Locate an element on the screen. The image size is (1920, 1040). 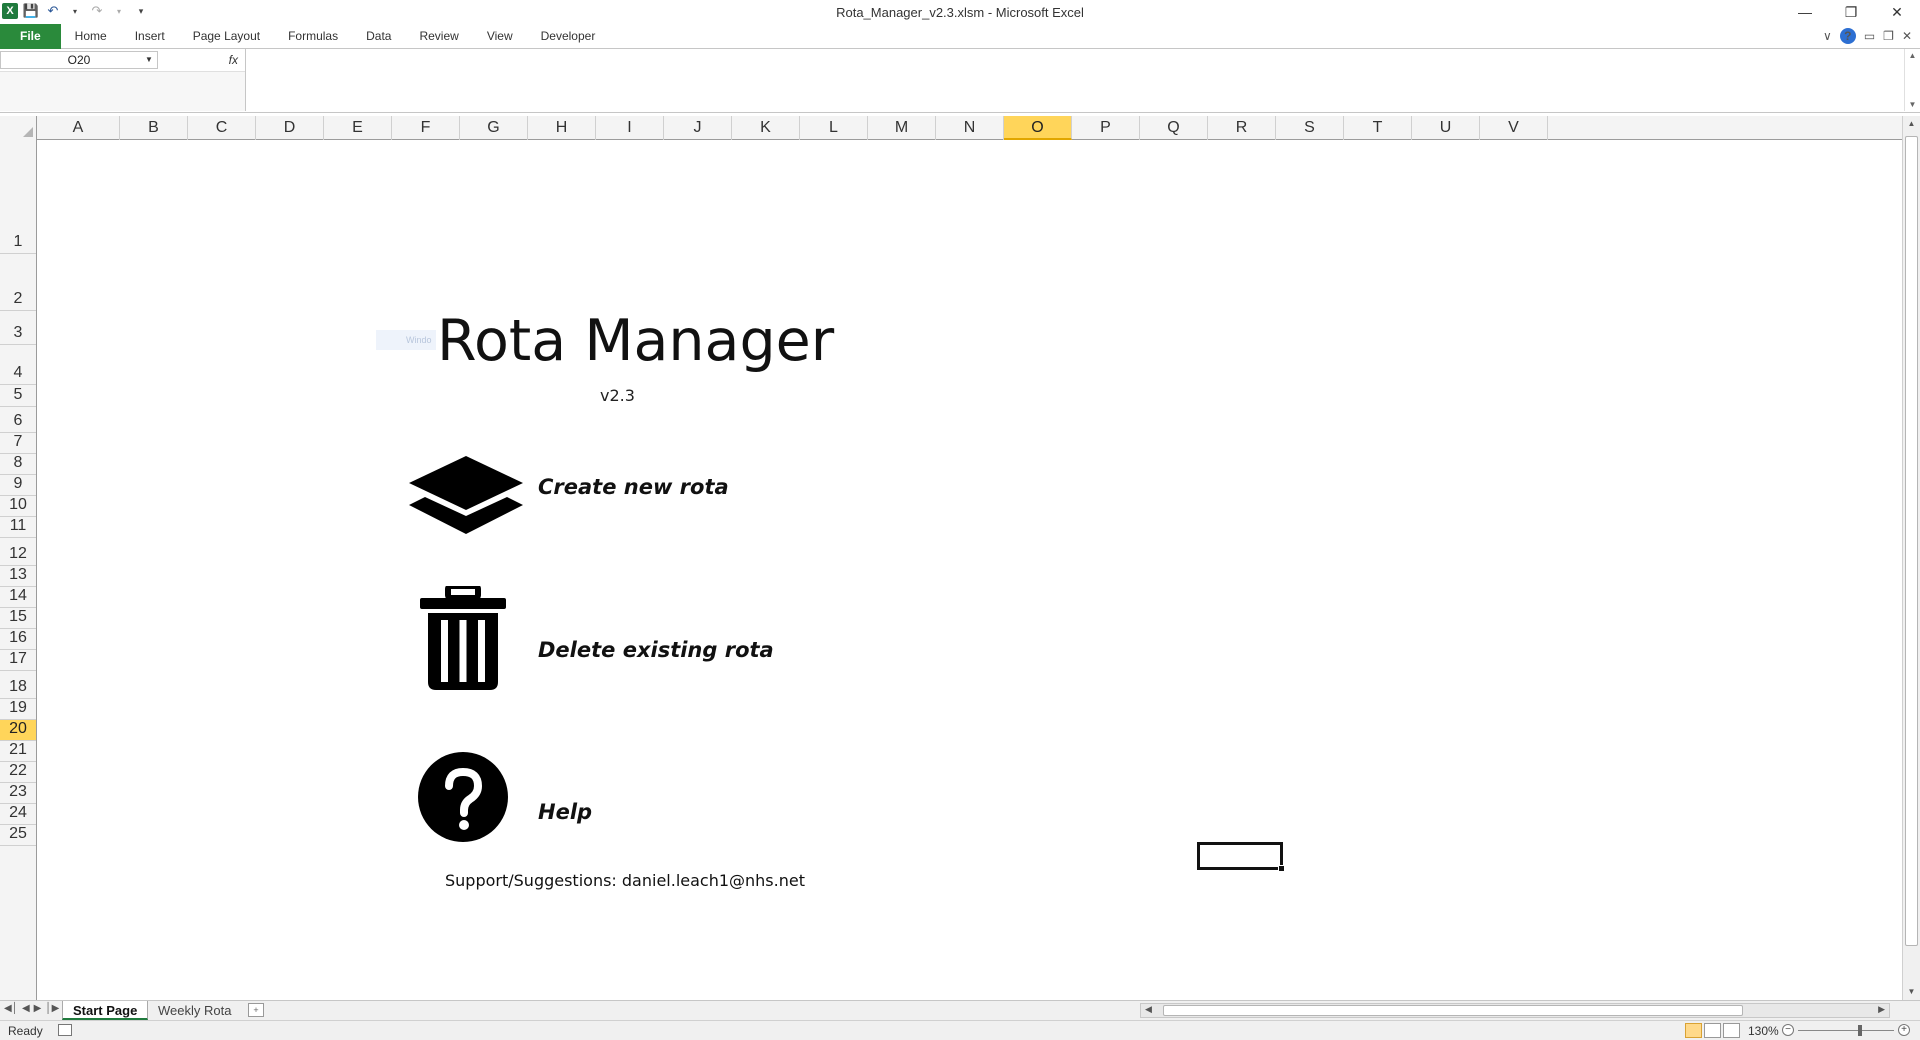
ribbon-tab-insert: Insert is located at coordinates (150, 36).